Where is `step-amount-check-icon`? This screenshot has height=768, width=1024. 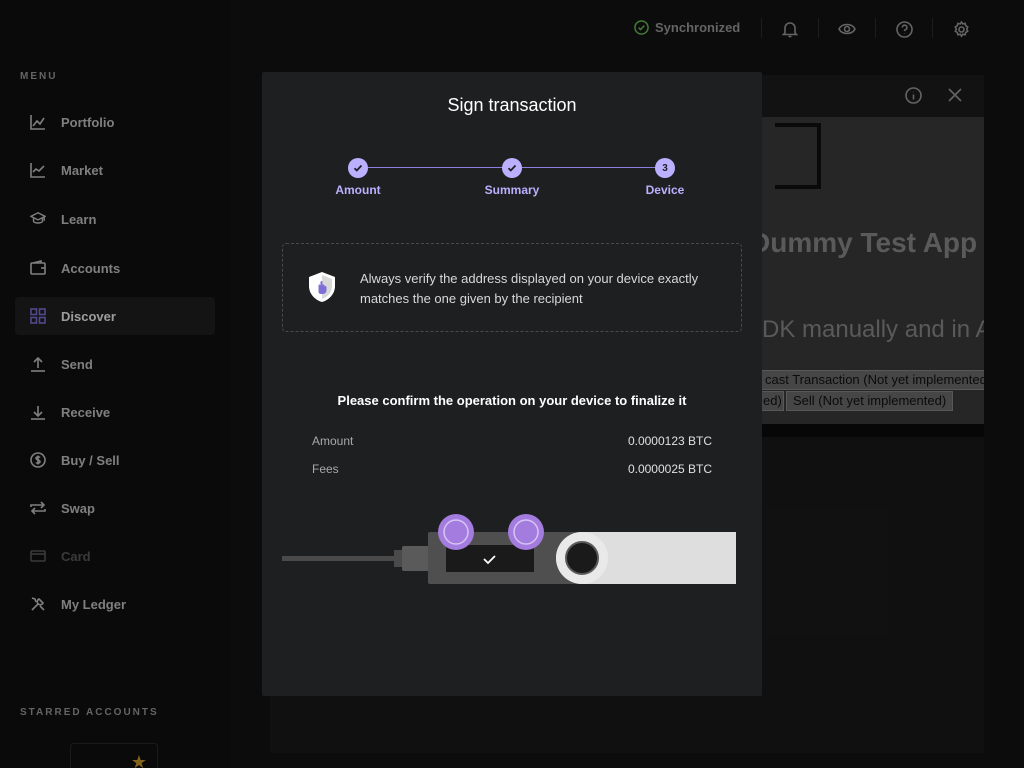 step-amount-check-icon is located at coordinates (358, 168).